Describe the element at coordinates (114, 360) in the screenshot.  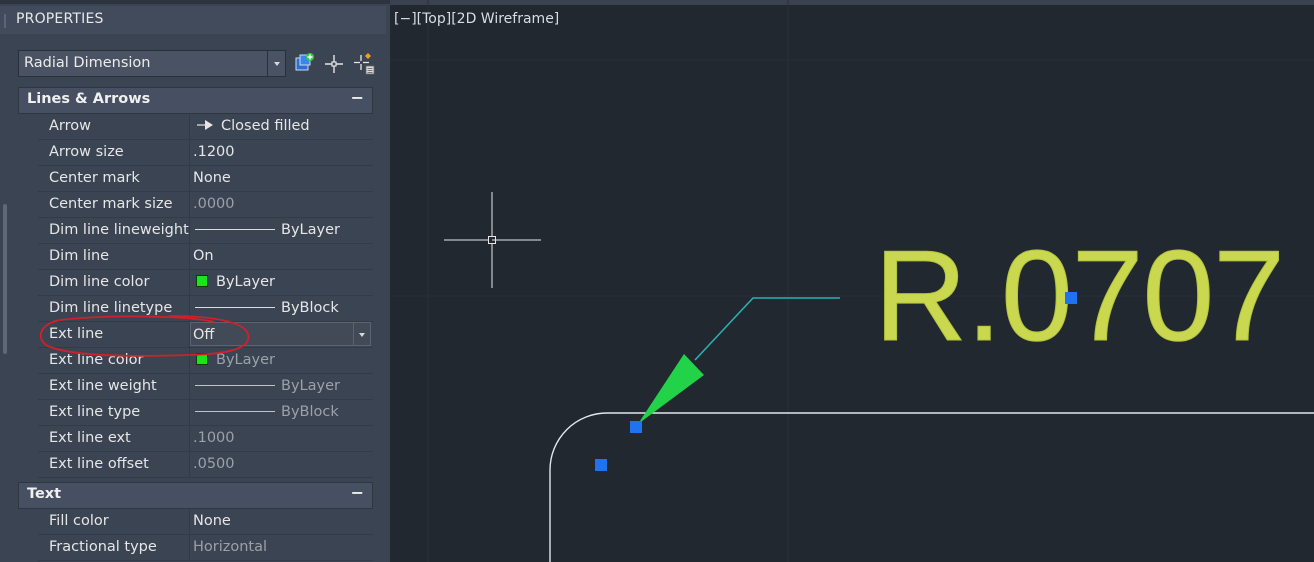
I see `property-name: Ext line color` at that location.